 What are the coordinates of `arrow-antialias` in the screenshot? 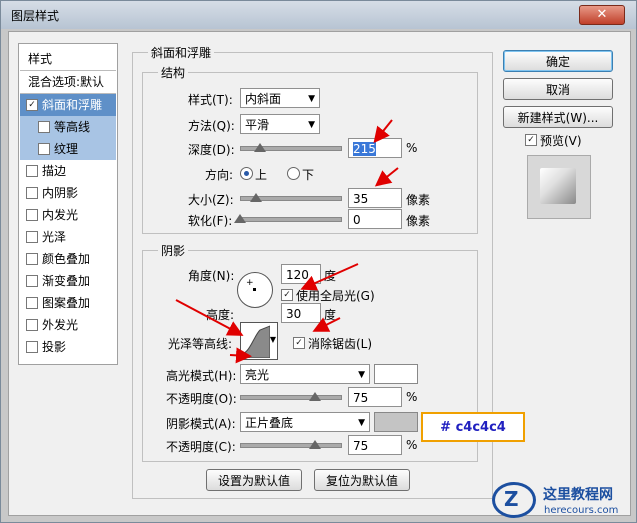 It's located at (326, 324).